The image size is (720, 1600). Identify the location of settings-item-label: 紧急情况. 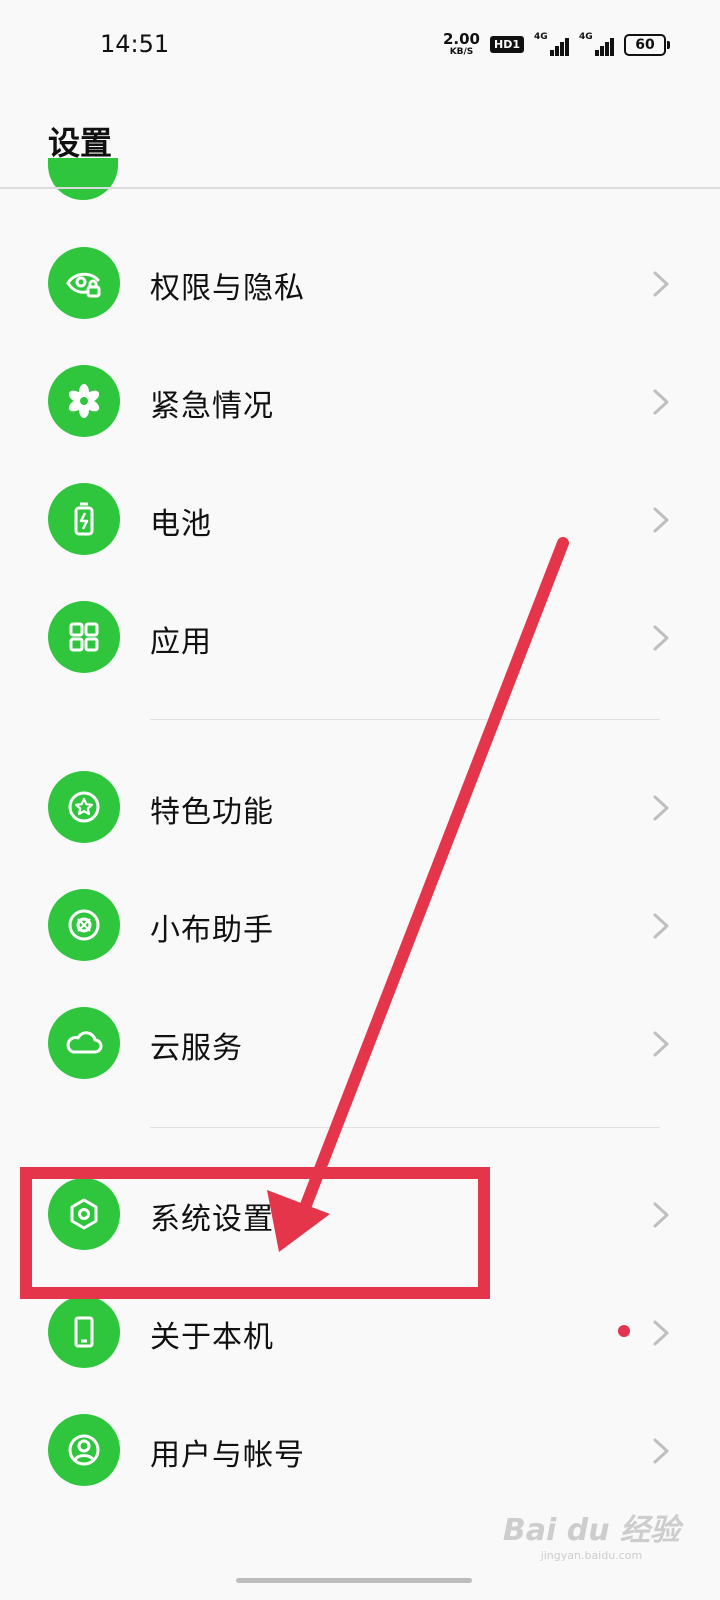
(212, 406).